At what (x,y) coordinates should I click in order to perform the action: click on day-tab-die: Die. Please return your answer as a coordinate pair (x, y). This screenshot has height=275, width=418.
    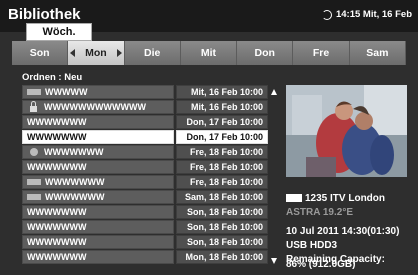
    Looking at the image, I should click on (152, 53).